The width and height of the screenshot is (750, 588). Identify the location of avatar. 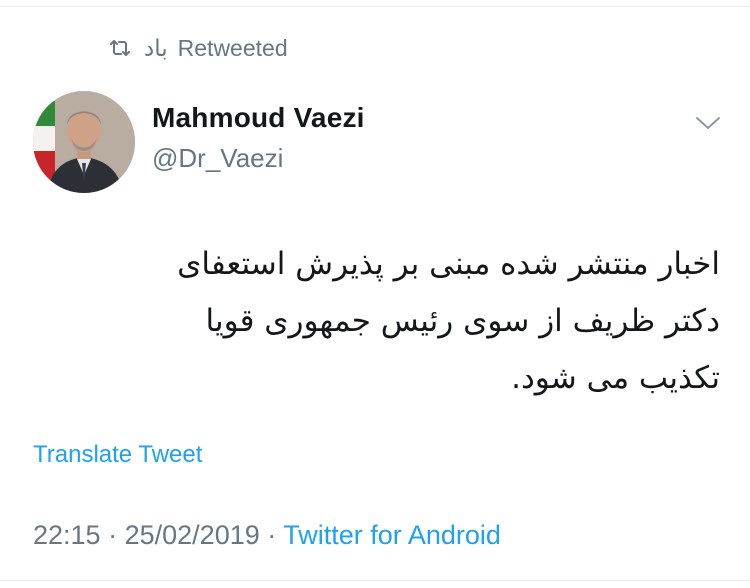
(84, 142).